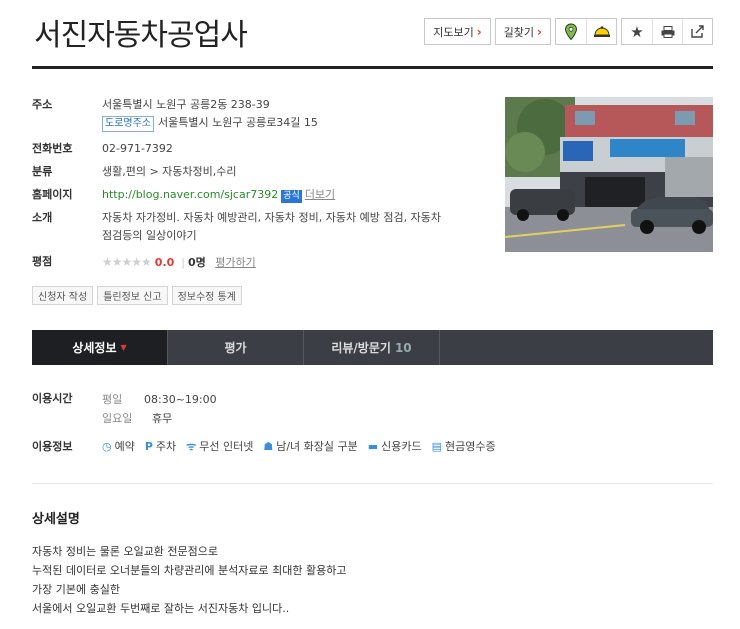 The width and height of the screenshot is (740, 629). I want to click on weekday-hours-row: 평일 08:30~19:00, so click(159, 399).